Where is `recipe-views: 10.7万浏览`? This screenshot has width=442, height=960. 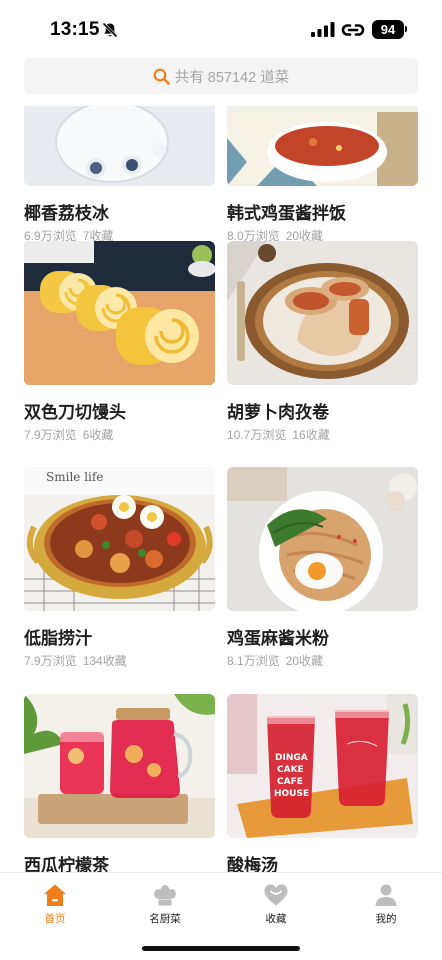 recipe-views: 10.7万浏览 is located at coordinates (257, 435).